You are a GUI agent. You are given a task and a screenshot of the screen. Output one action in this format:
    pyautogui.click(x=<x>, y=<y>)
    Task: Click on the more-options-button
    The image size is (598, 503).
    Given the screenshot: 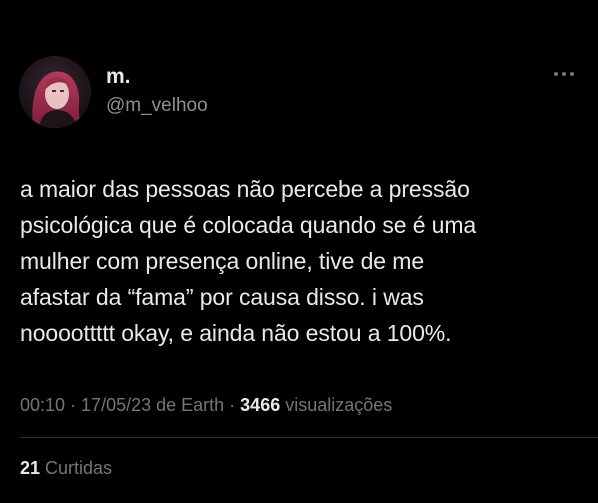 What is the action you would take?
    pyautogui.click(x=564, y=74)
    